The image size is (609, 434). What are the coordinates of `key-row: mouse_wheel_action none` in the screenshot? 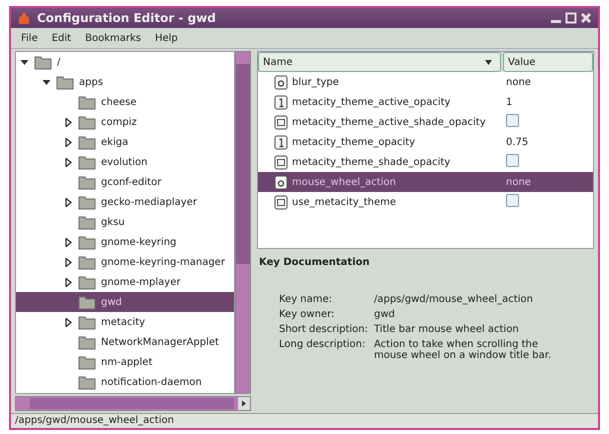 It's located at (425, 182).